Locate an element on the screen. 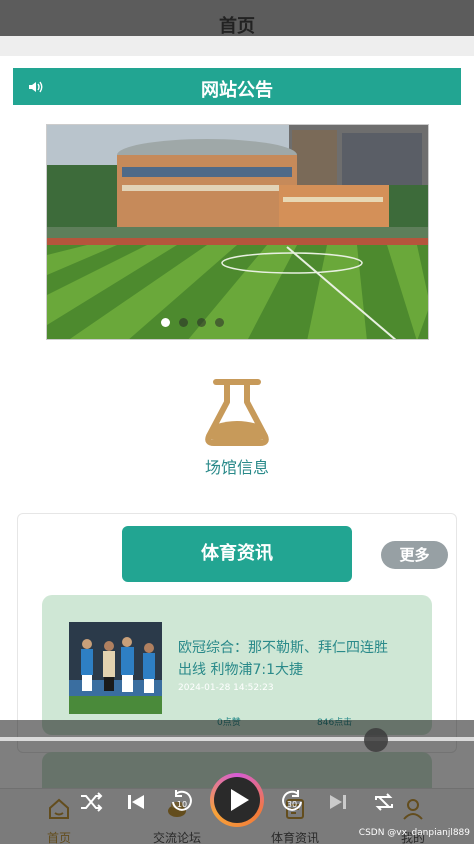  news-section-title: 体育资讯 is located at coordinates (237, 554).